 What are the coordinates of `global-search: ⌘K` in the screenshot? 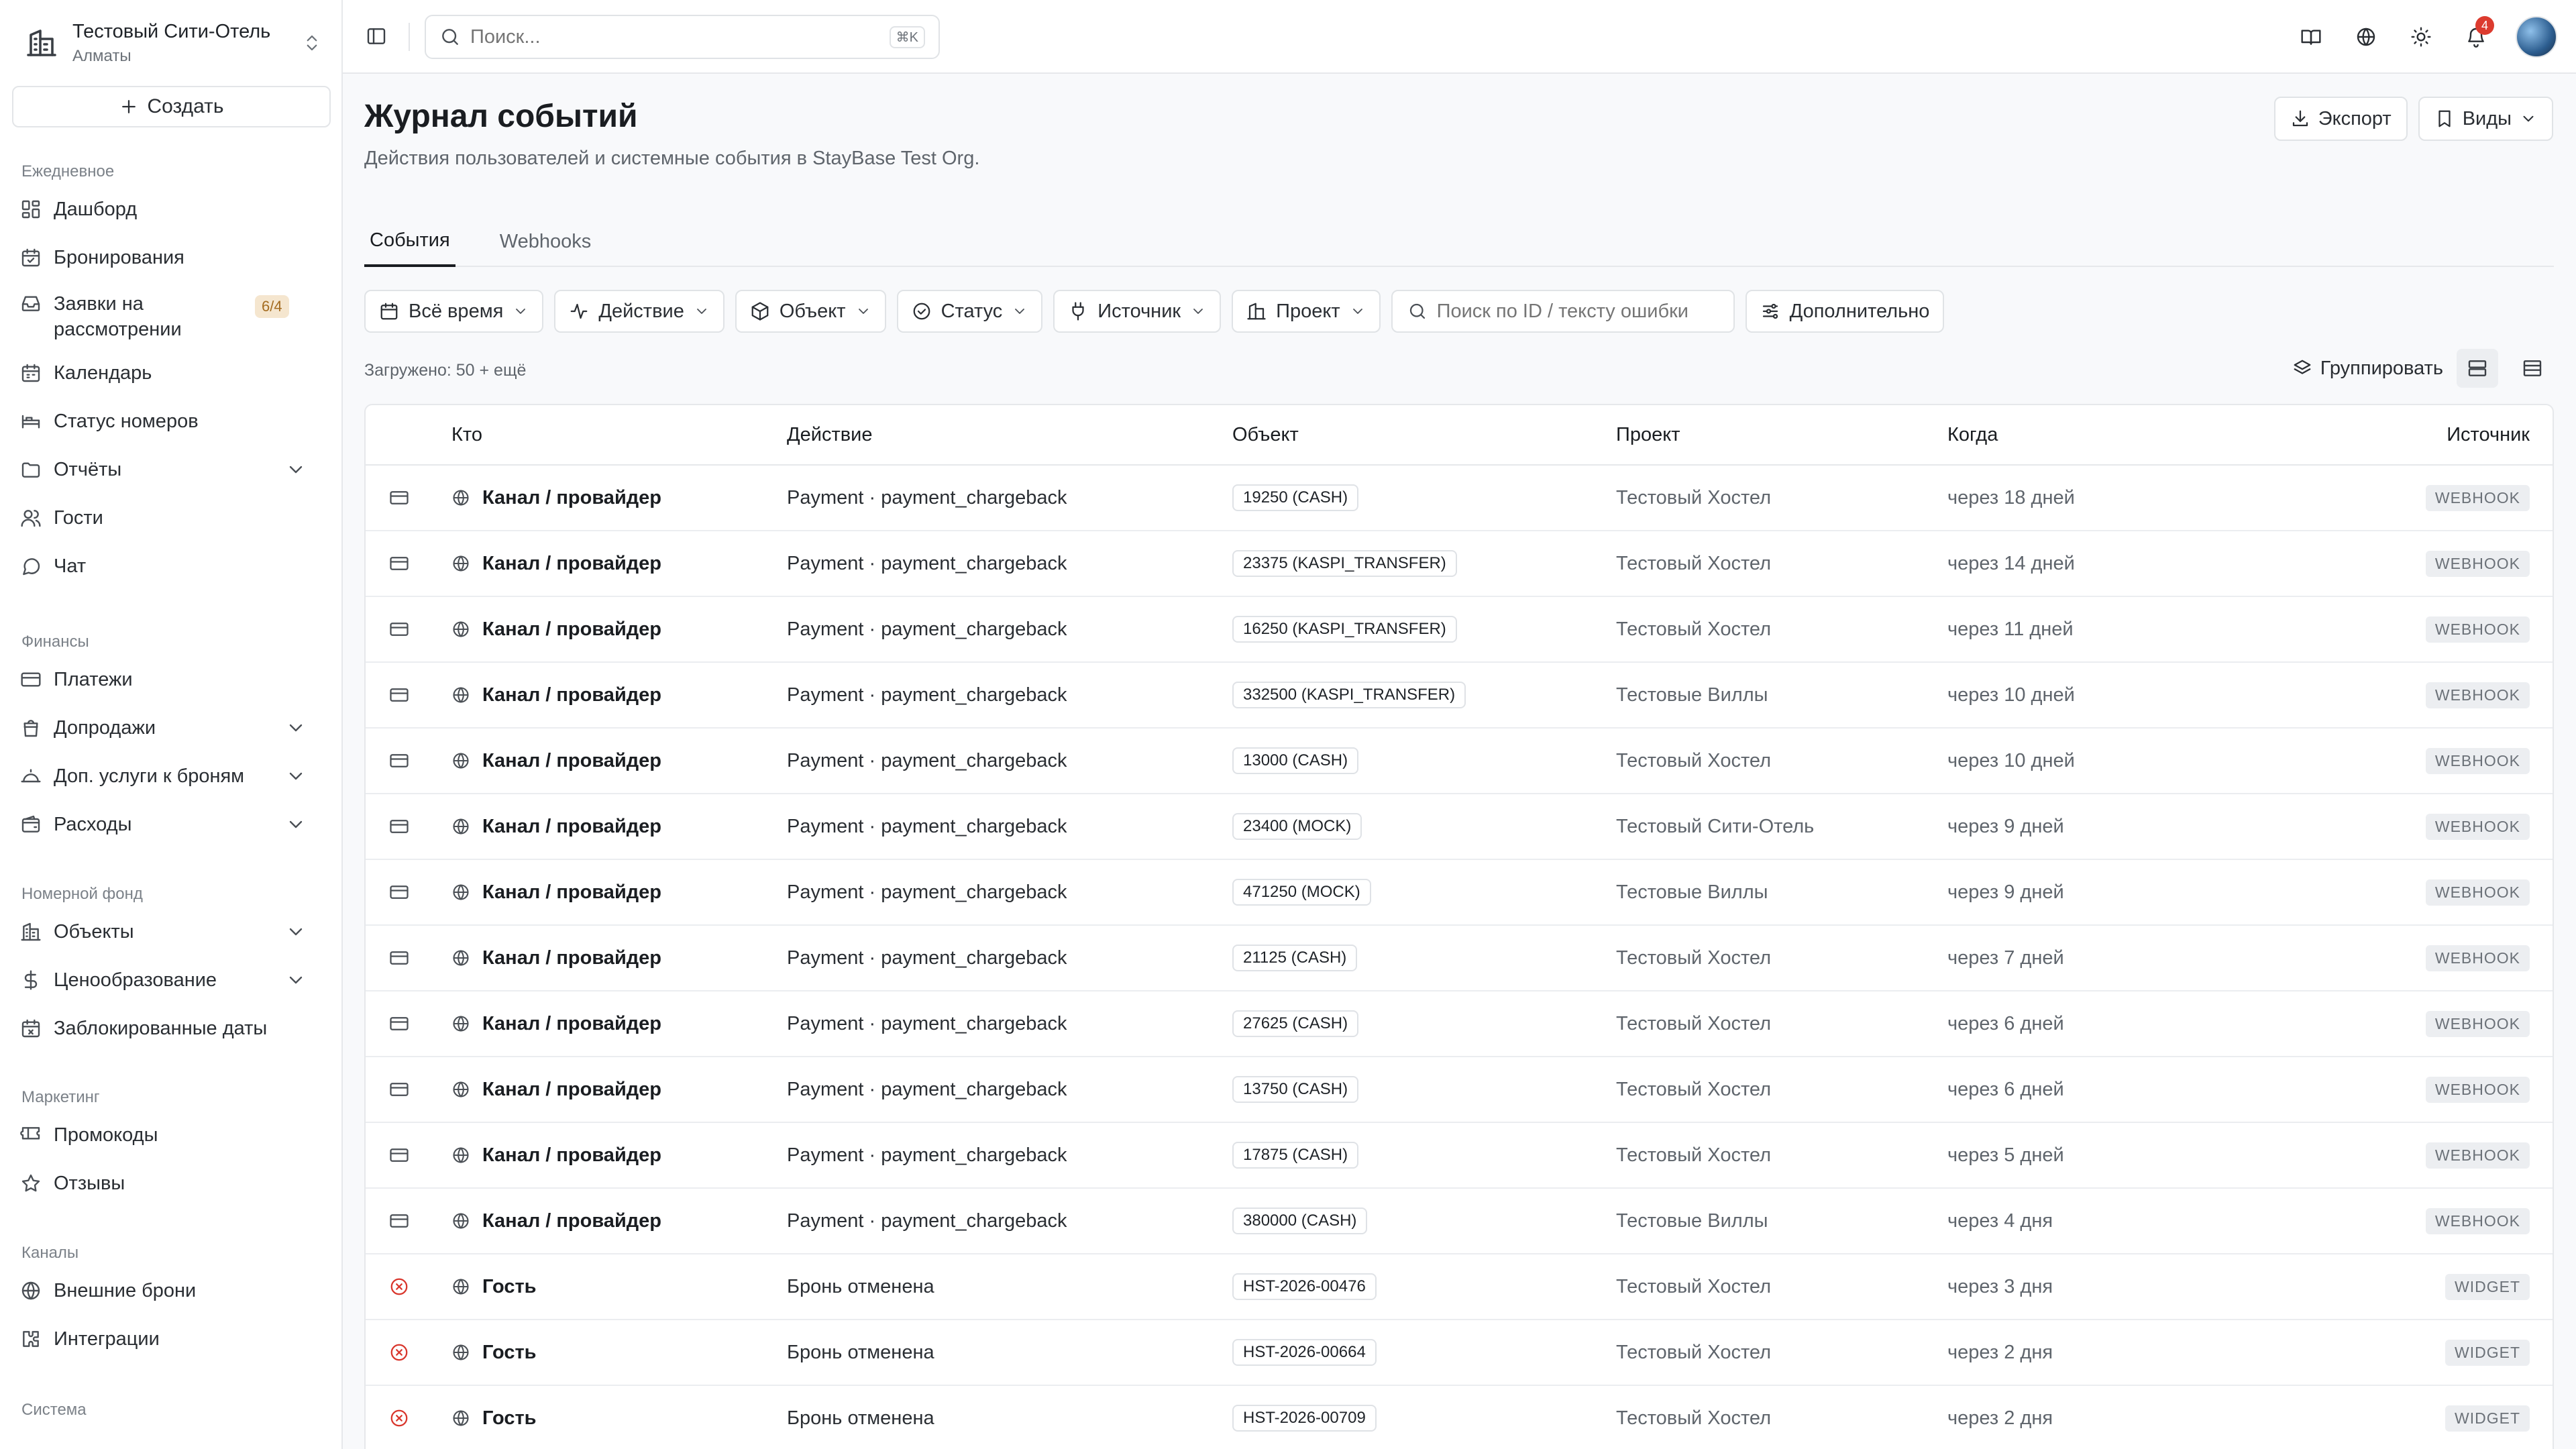 It's located at (682, 37).